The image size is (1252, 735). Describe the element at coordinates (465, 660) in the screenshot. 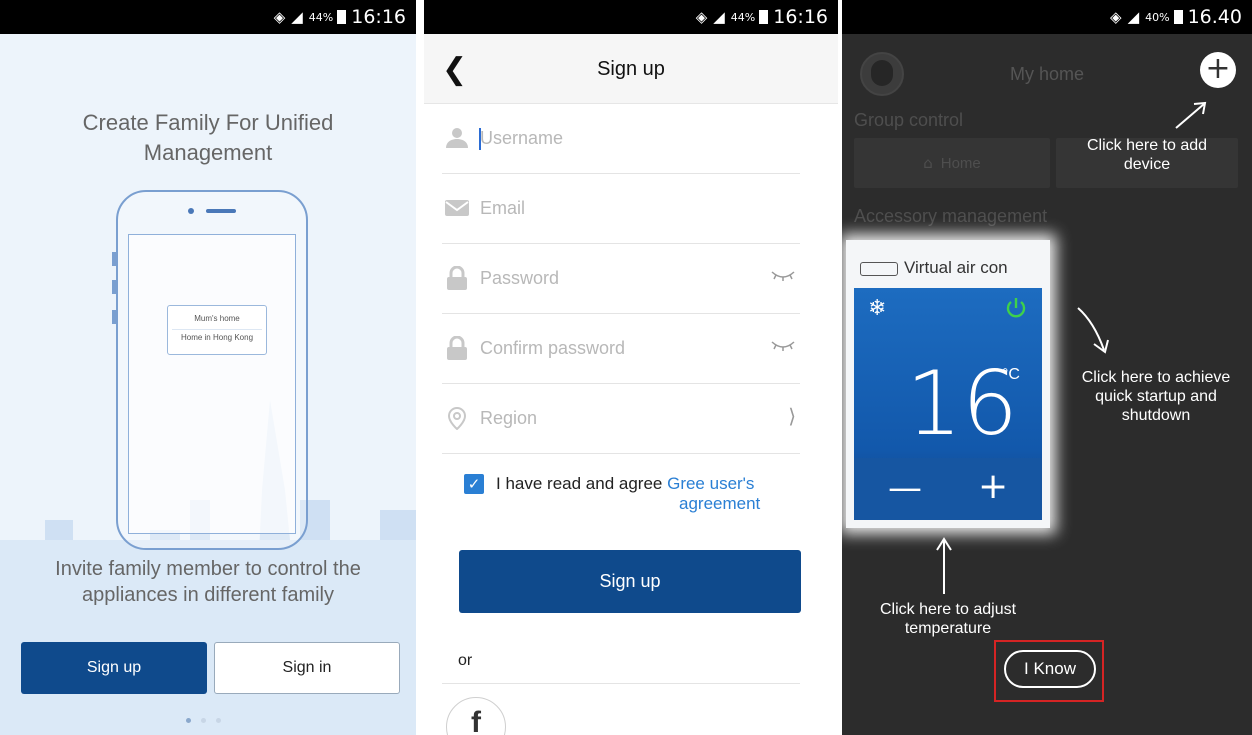

I see `or-divider-text: or` at that location.